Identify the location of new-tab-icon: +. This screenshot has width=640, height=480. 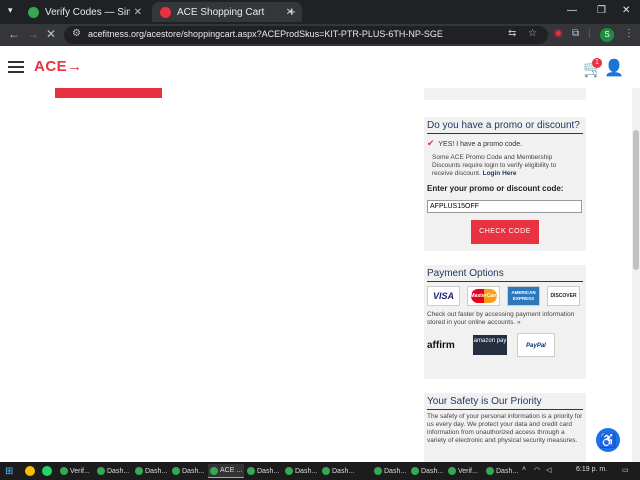
(292, 11).